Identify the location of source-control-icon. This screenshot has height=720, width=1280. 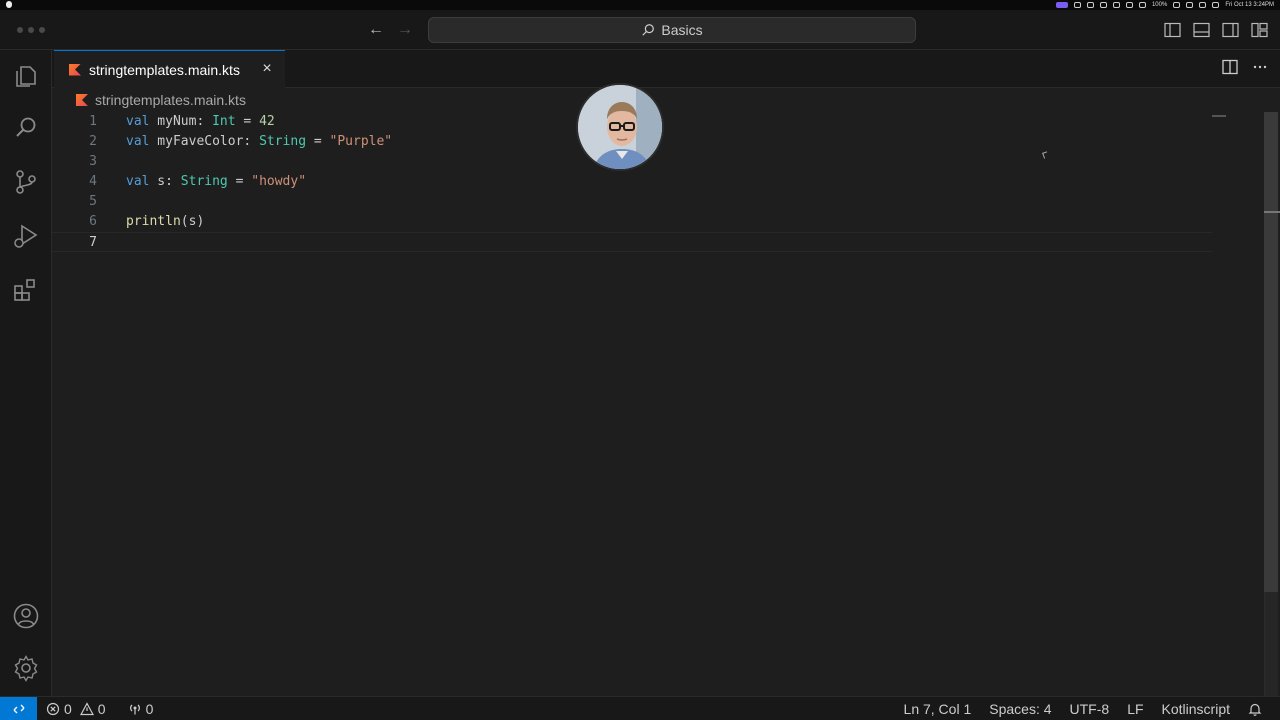
(26, 182).